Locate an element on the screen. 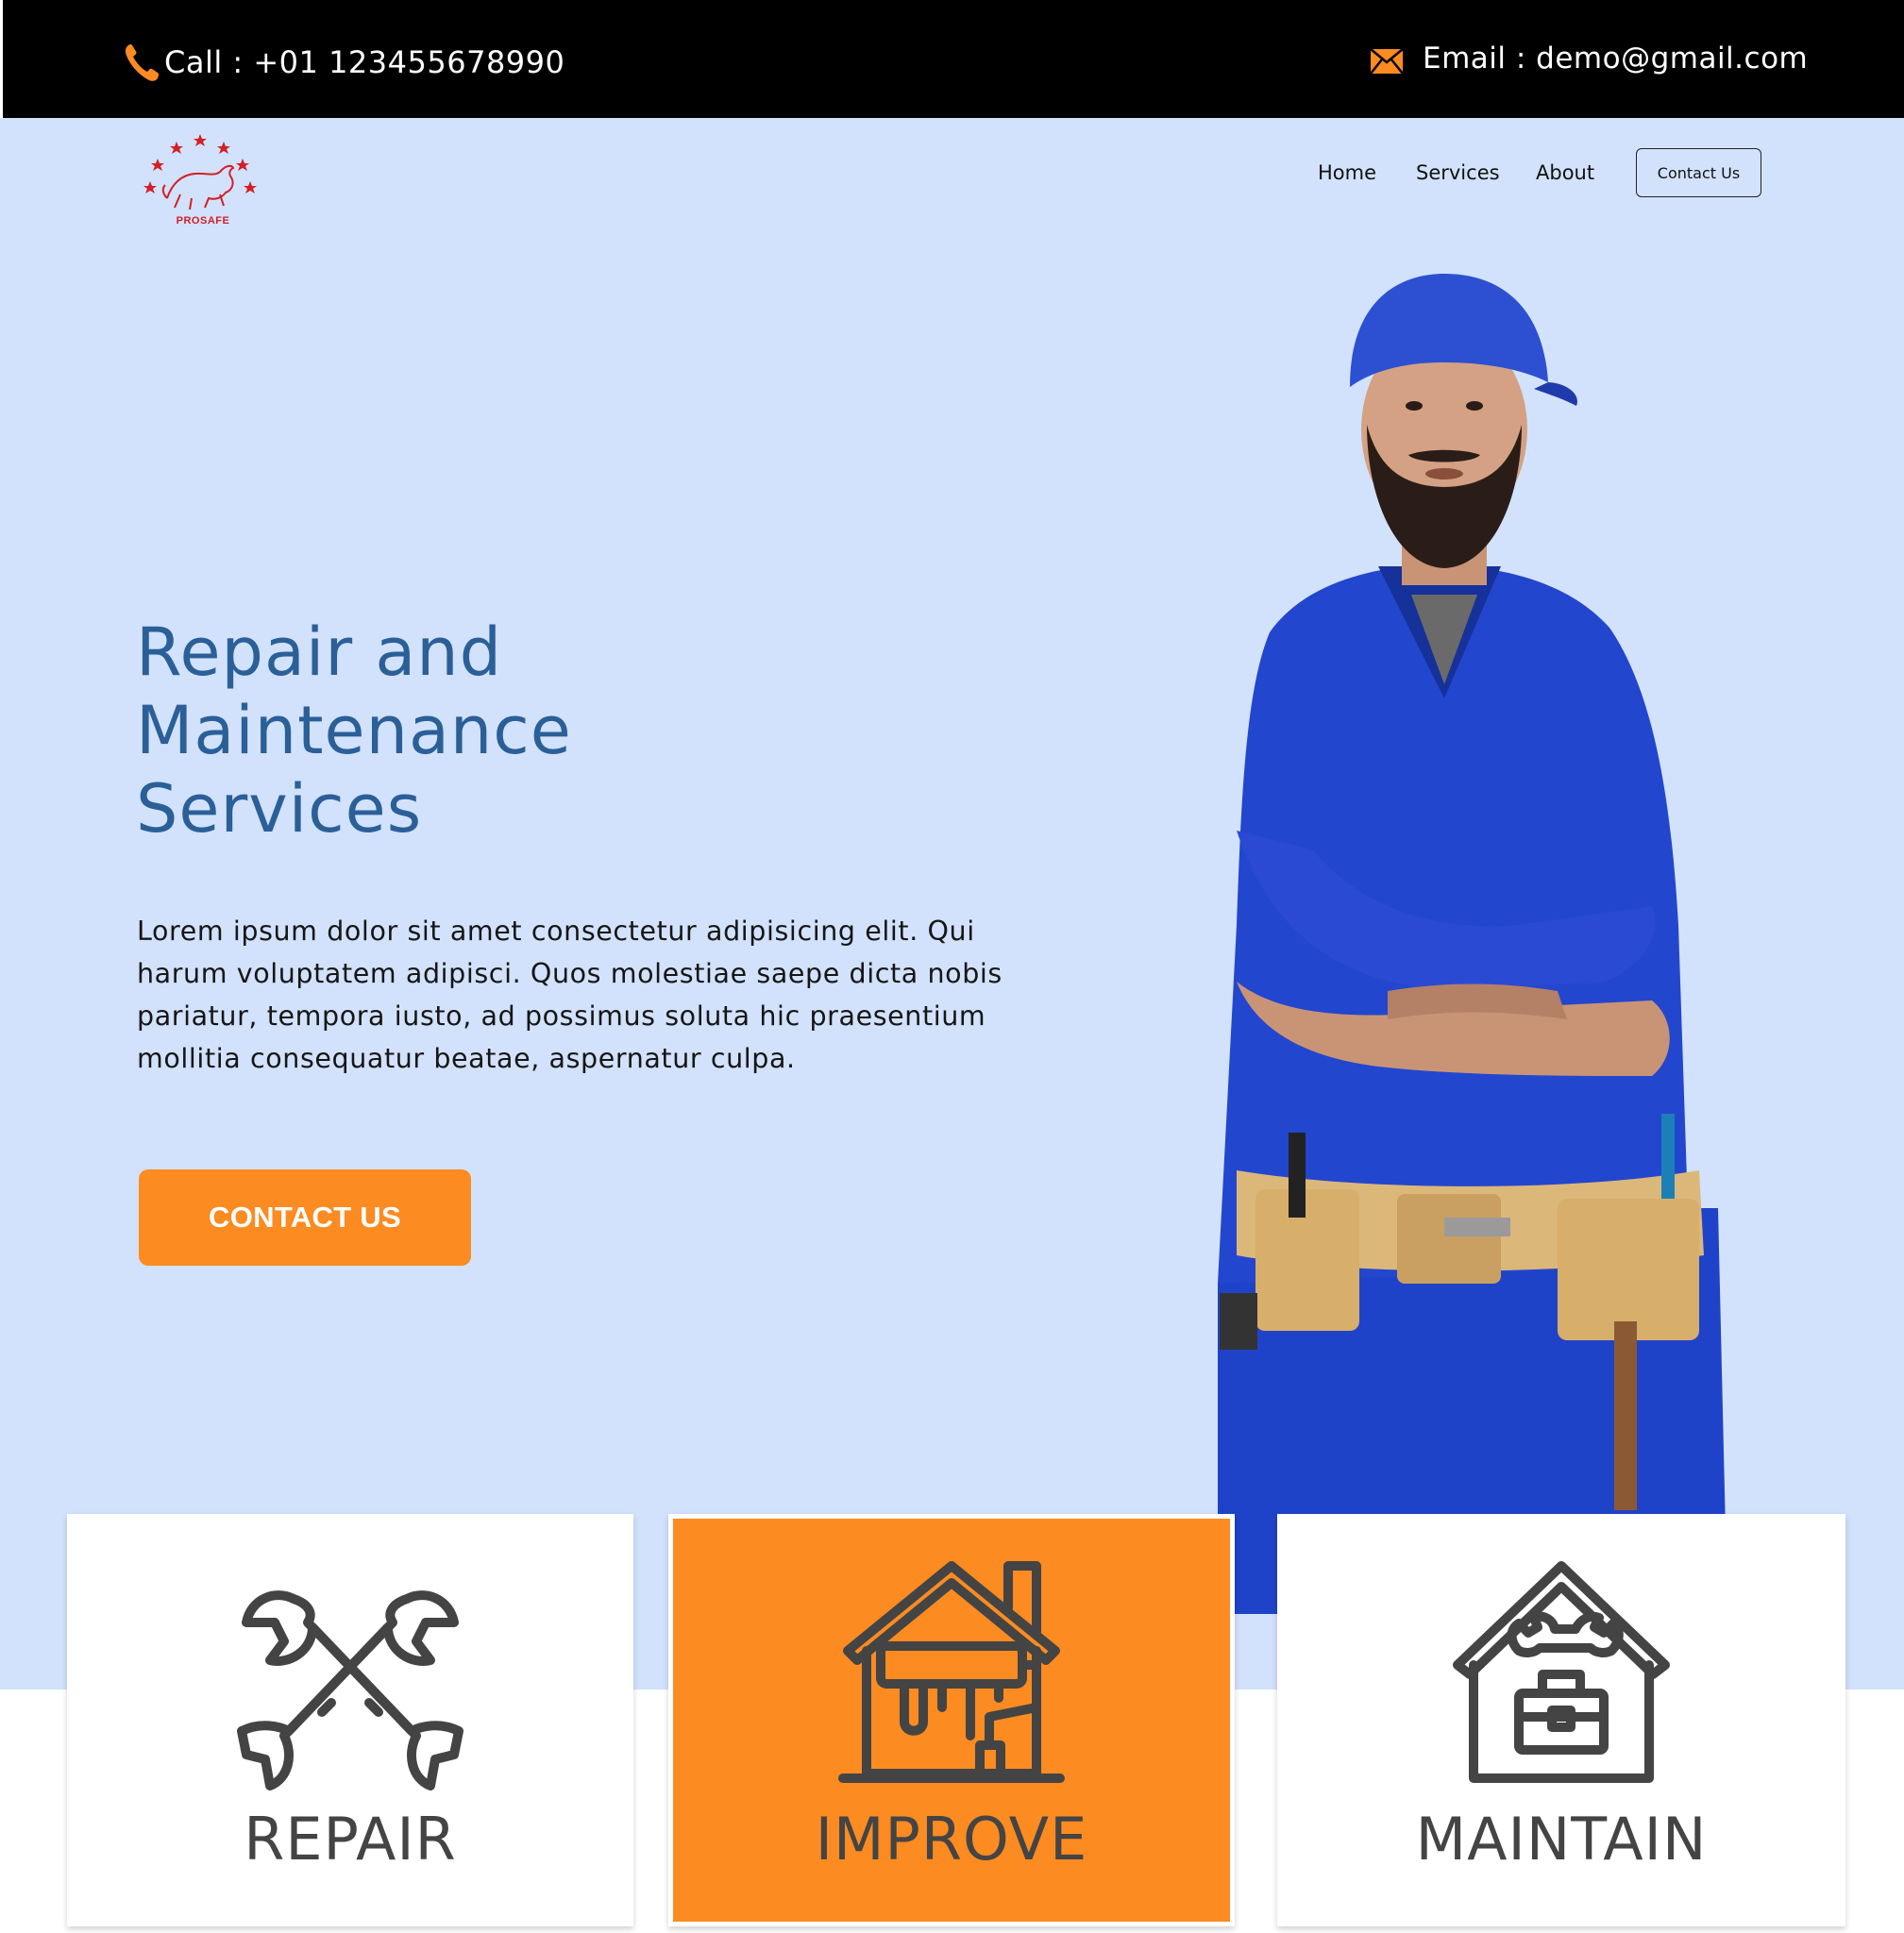  crossed-wrenches-icon is located at coordinates (350, 1684).